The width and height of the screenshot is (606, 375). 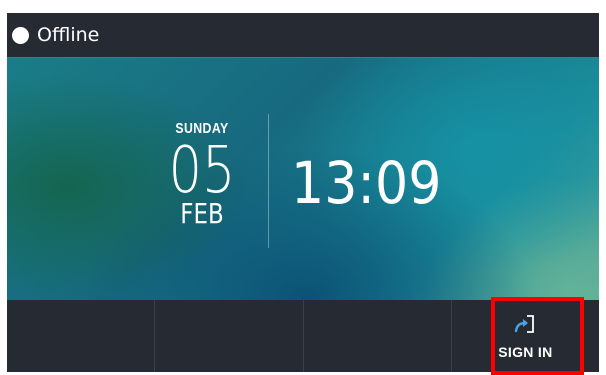 What do you see at coordinates (268, 181) in the screenshot?
I see `date-time-divider` at bounding box center [268, 181].